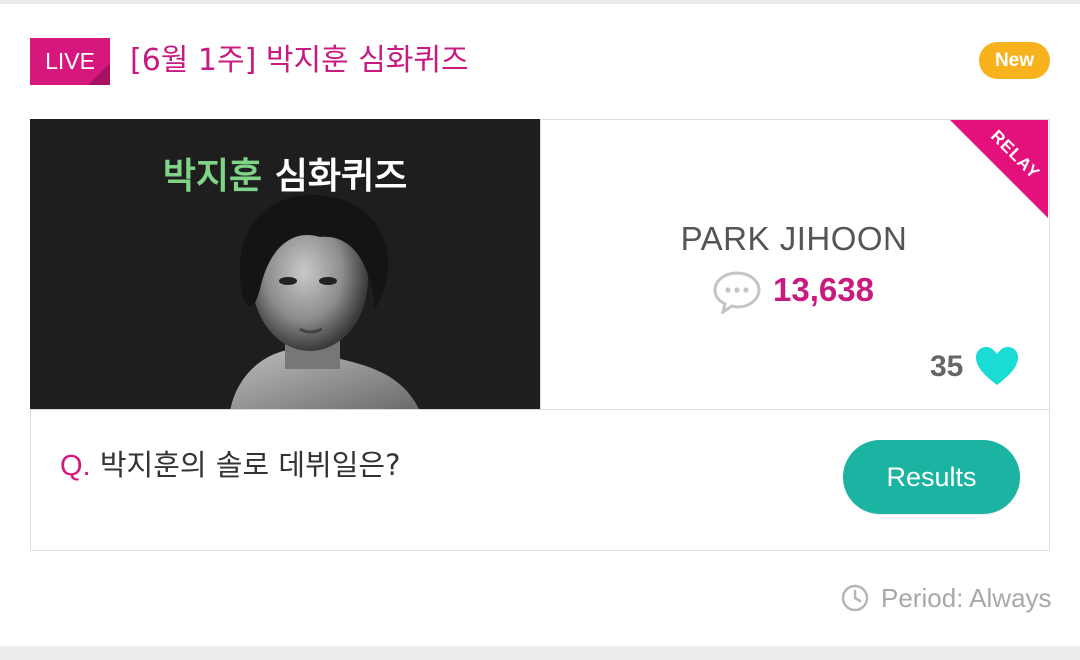 Image resolution: width=1080 pixels, height=660 pixels. I want to click on live-badge: LIVE, so click(70, 61).